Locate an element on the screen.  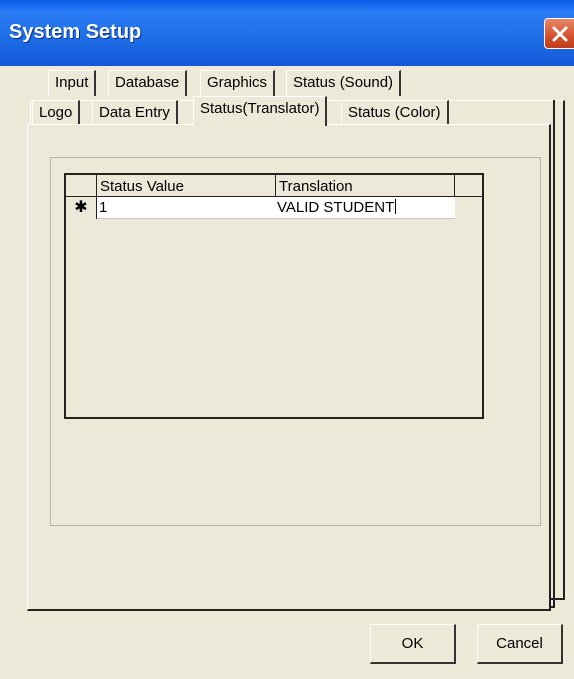
close-button is located at coordinates (559, 33).